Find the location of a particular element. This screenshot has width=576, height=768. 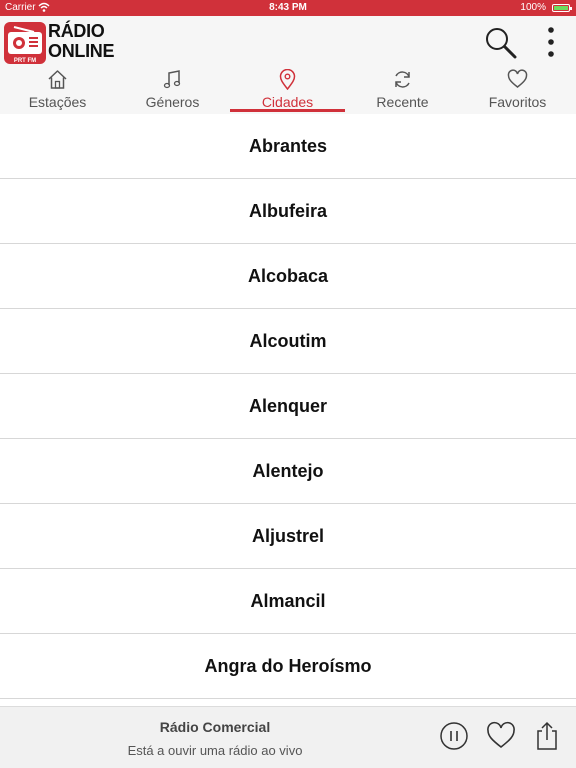

clock: 8:43 PM is located at coordinates (288, 7).